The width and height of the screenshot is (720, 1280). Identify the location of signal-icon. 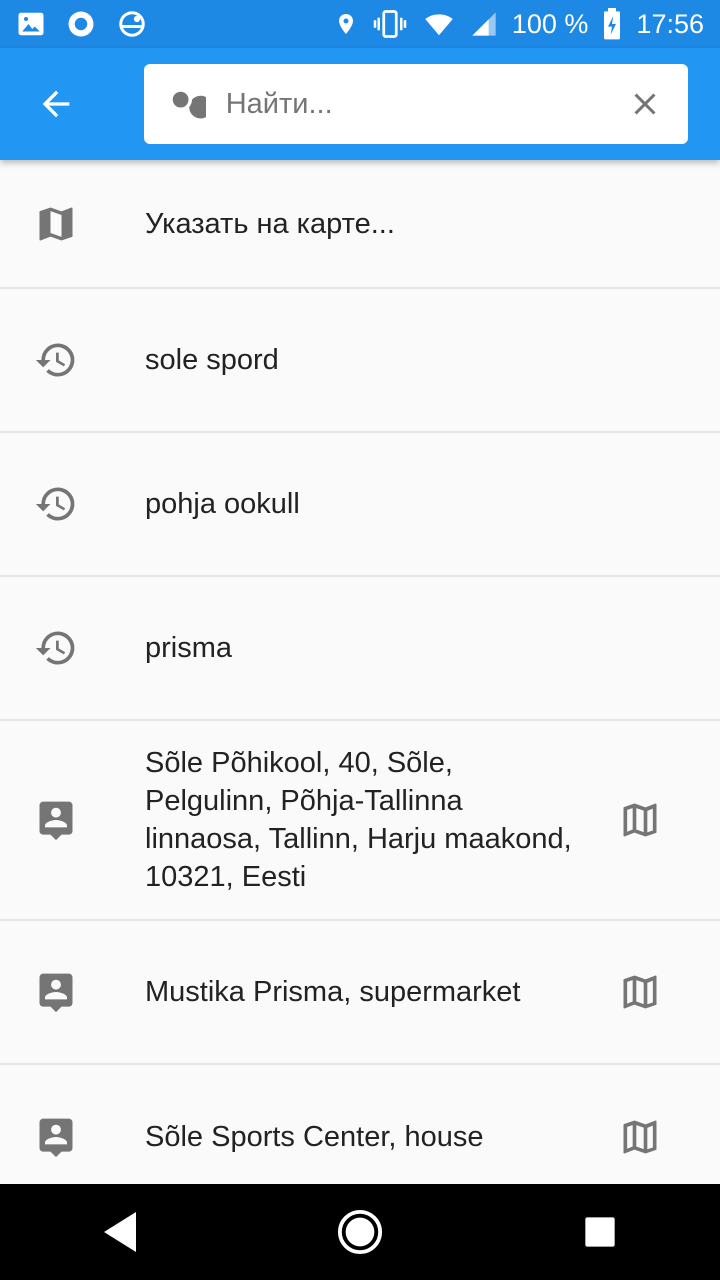
(484, 24).